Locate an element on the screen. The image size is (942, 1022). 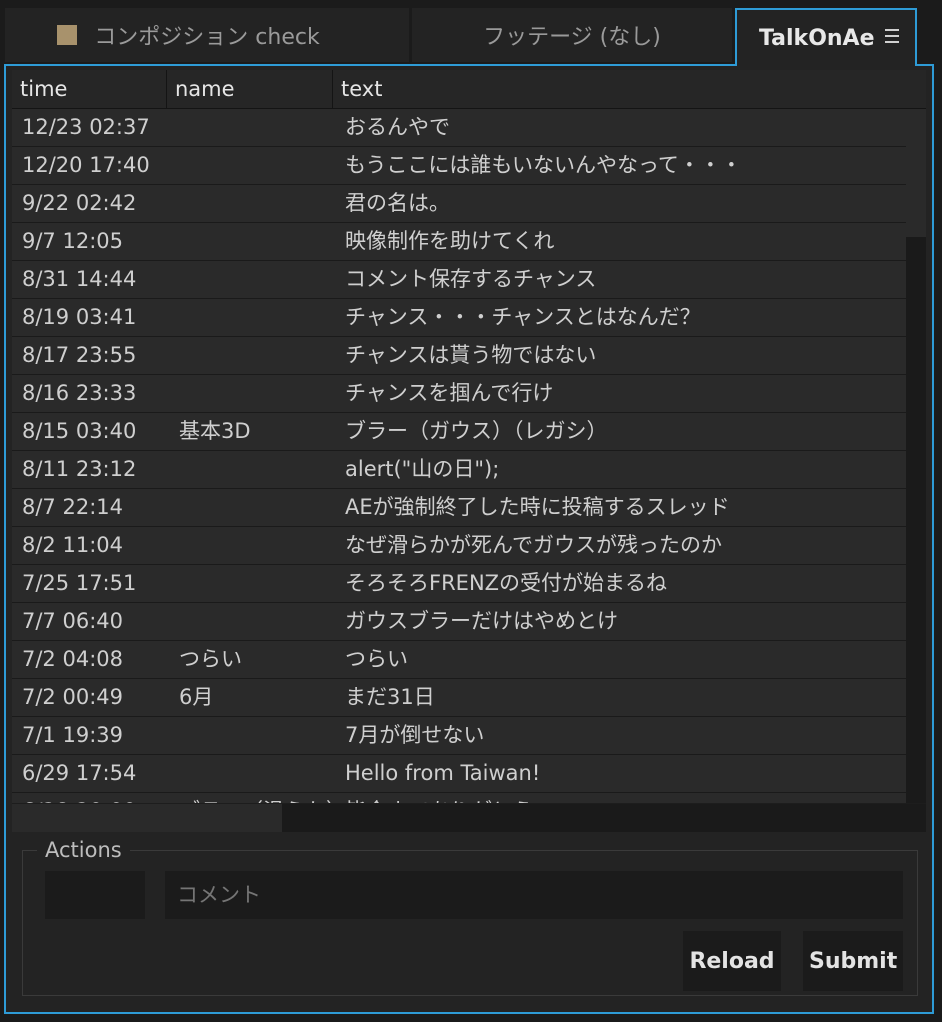
actions-group: Actions Reload Submit is located at coordinates (470, 916).